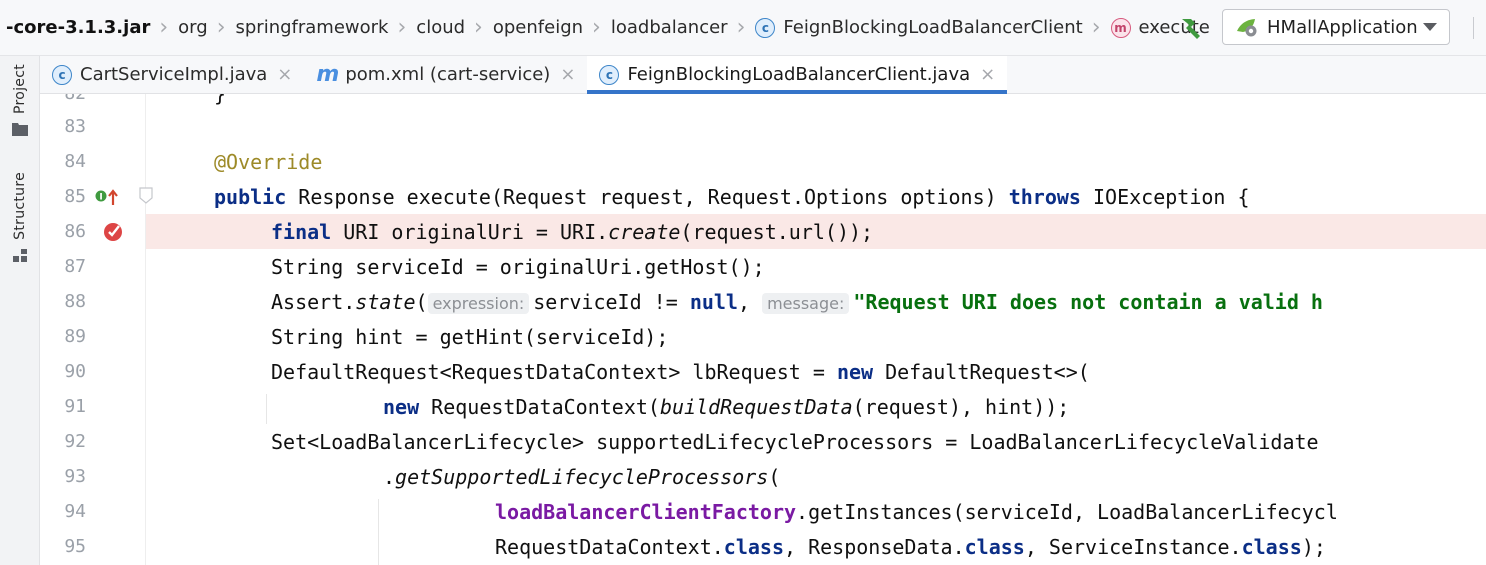 The height and width of the screenshot is (565, 1486). I want to click on breadcrumb-item-loadbalancer: loadbalancer, so click(669, 27).